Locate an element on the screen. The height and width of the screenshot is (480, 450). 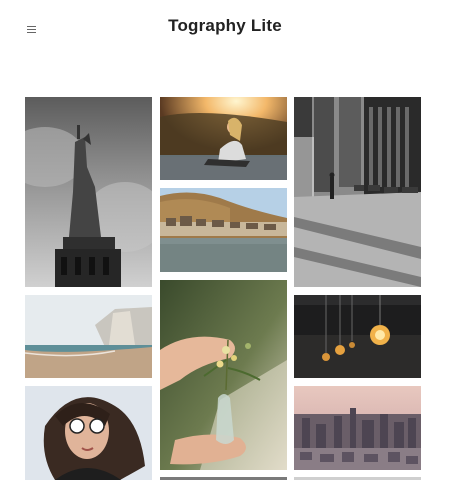
site-title: Tography Lite is located at coordinates (225, 26).